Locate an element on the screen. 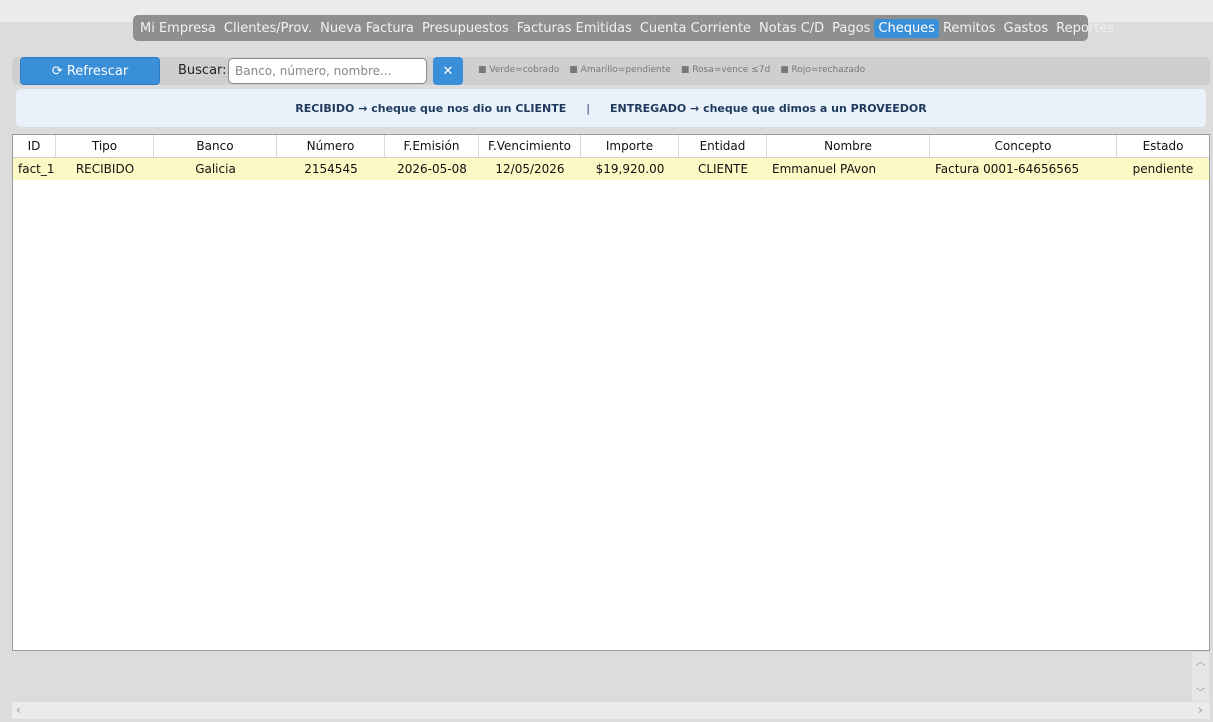 The height and width of the screenshot is (722, 1213). column-header-nombre: Nombre is located at coordinates (848, 146).